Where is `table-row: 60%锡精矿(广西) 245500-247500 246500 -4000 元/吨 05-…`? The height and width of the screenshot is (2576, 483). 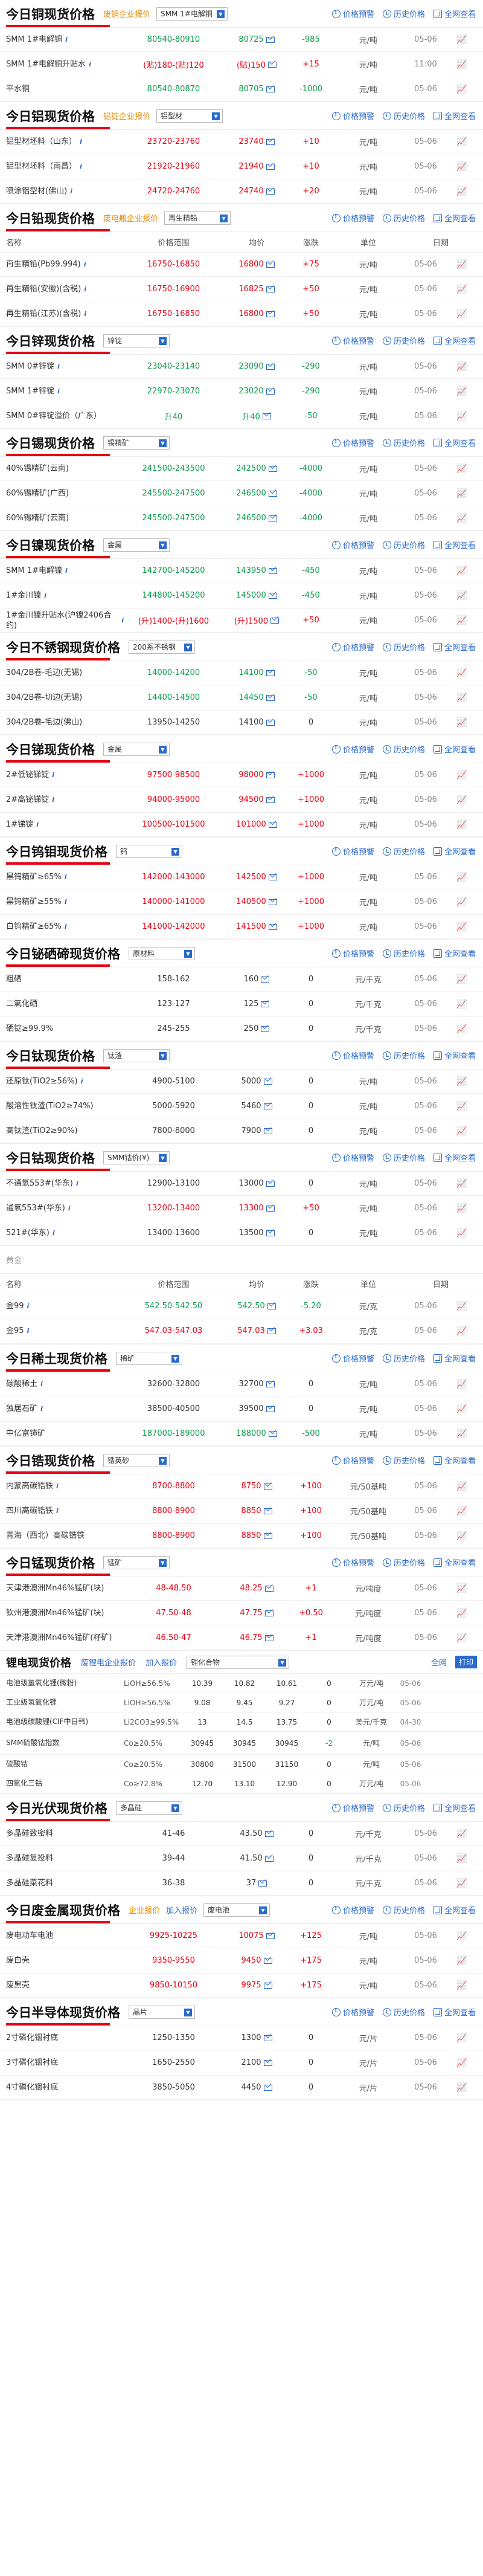 table-row: 60%锡精矿(广西) 245500-247500 246500 -4000 元/吨 05-… is located at coordinates (241, 494).